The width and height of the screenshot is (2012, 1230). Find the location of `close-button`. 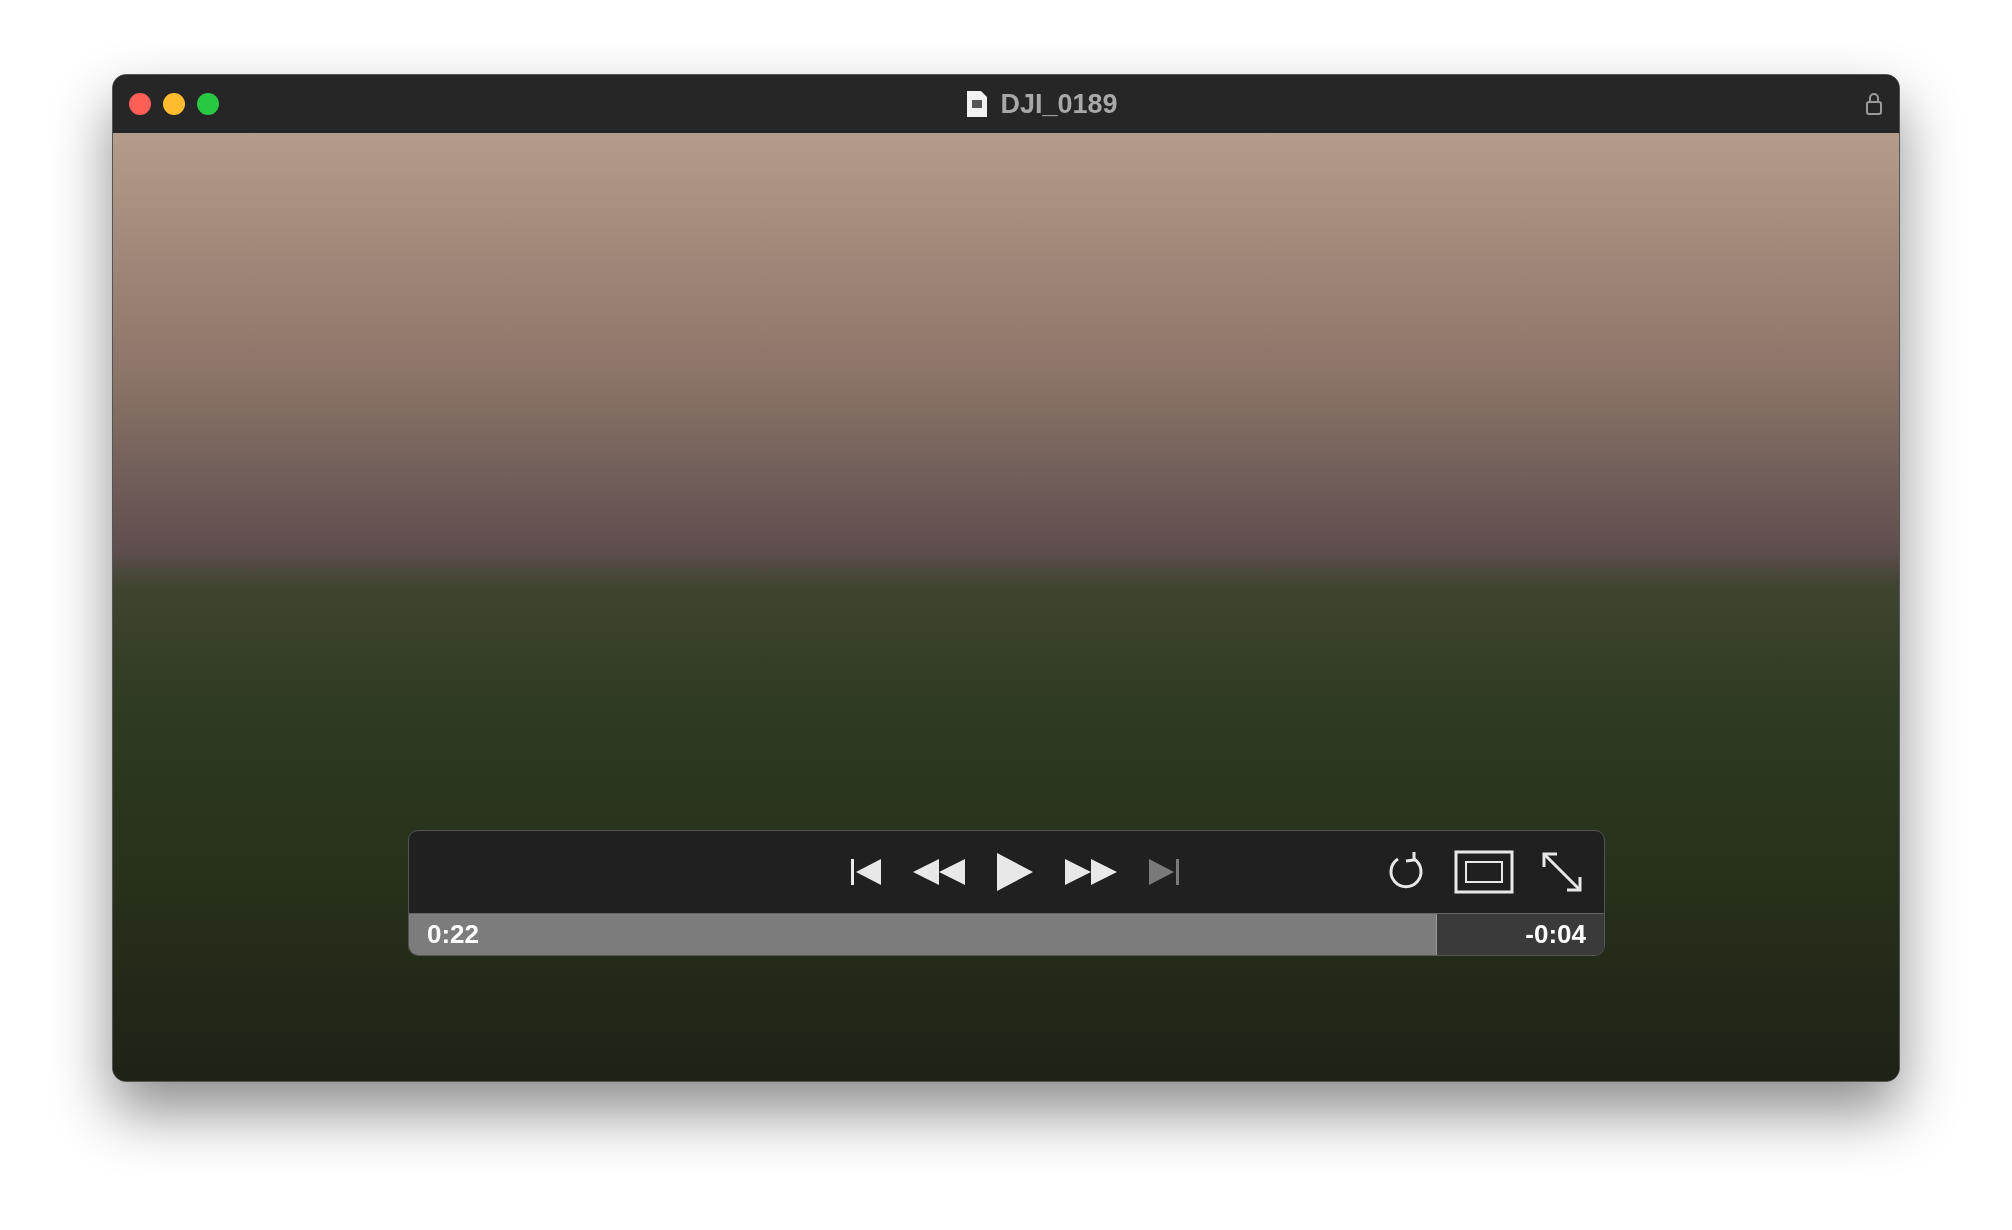

close-button is located at coordinates (140, 104).